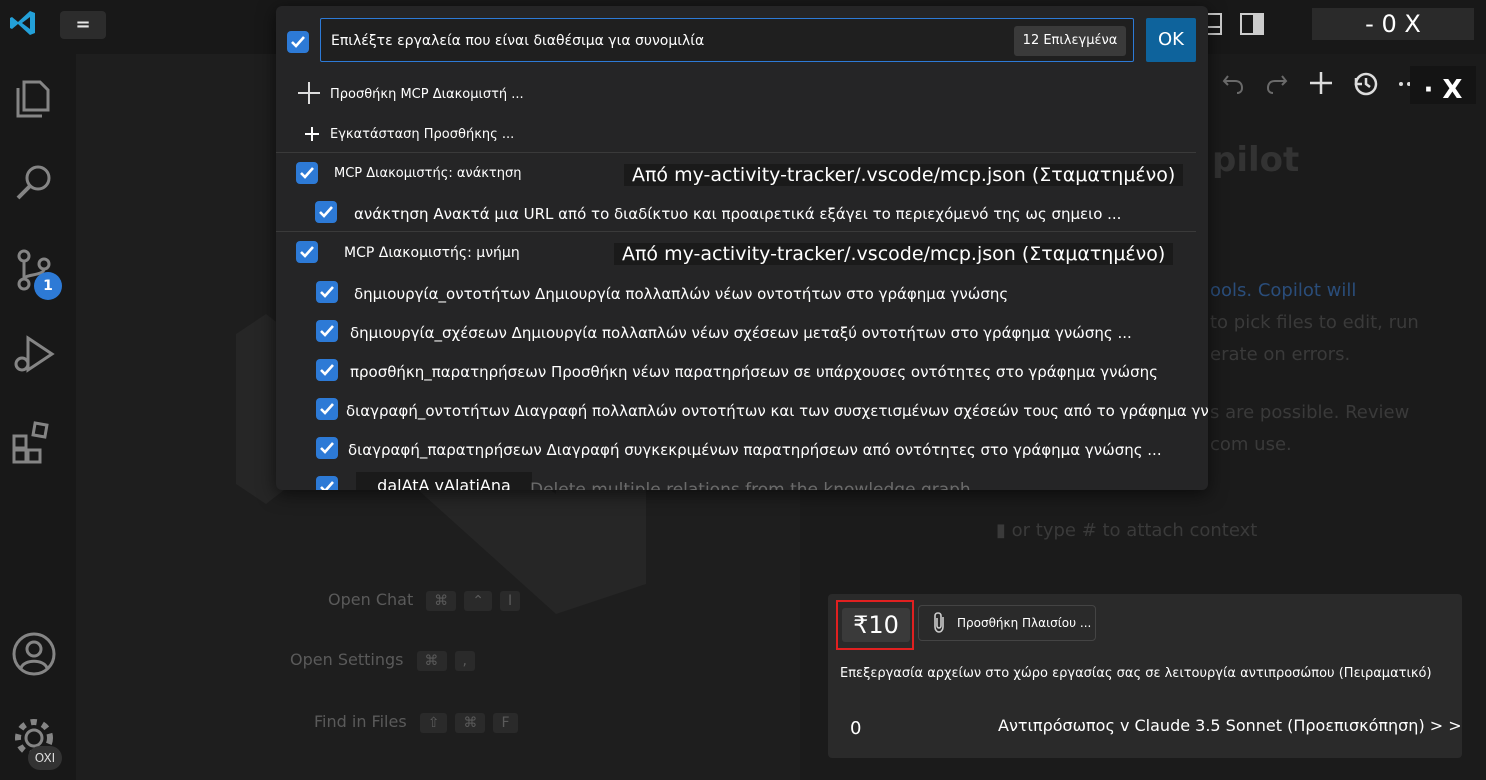  Describe the element at coordinates (382, 660) in the screenshot. I see `shortcut-open-settings: Open Settings ⌘,` at that location.